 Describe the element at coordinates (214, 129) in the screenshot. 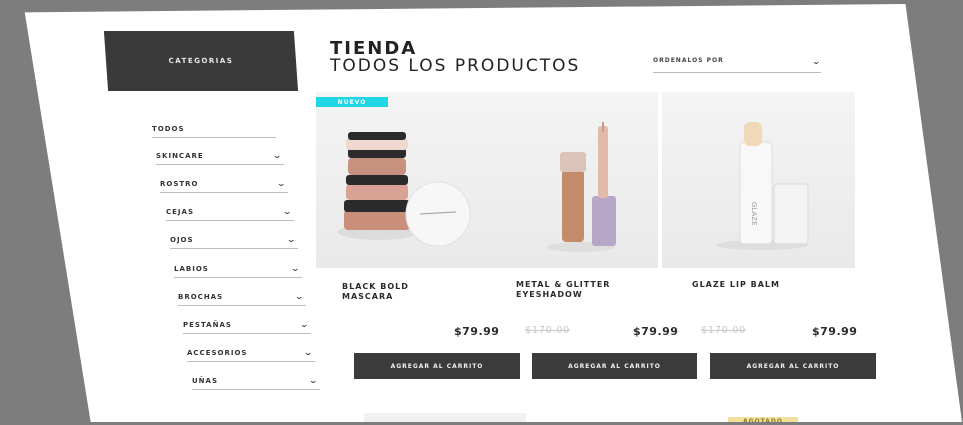

I see `sidebar-item-todos: TODOS` at that location.